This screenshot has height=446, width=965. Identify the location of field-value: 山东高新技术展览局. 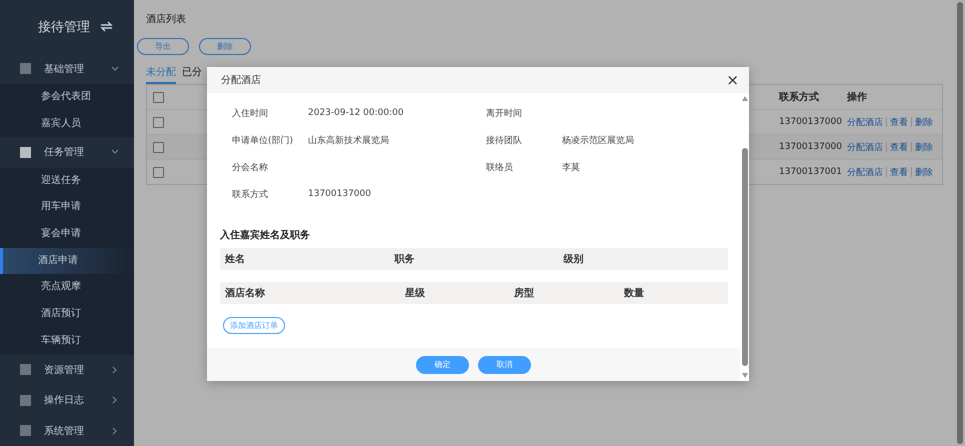
(348, 140).